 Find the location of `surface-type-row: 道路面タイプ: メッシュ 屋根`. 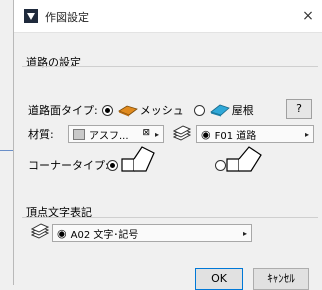

surface-type-row: 道路面タイプ: メッシュ 屋根 is located at coordinates (141, 110).